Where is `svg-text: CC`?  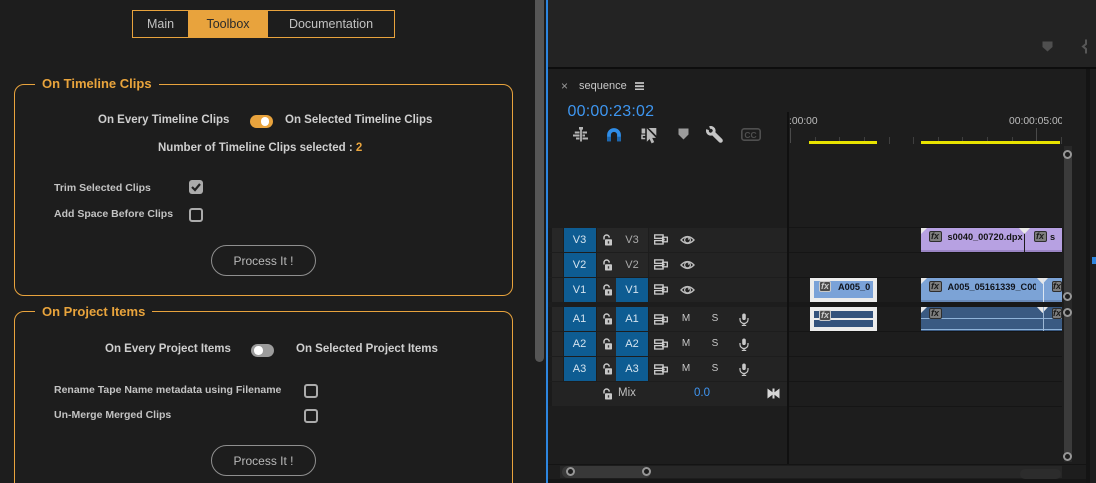
svg-text: CC is located at coordinates (750, 135).